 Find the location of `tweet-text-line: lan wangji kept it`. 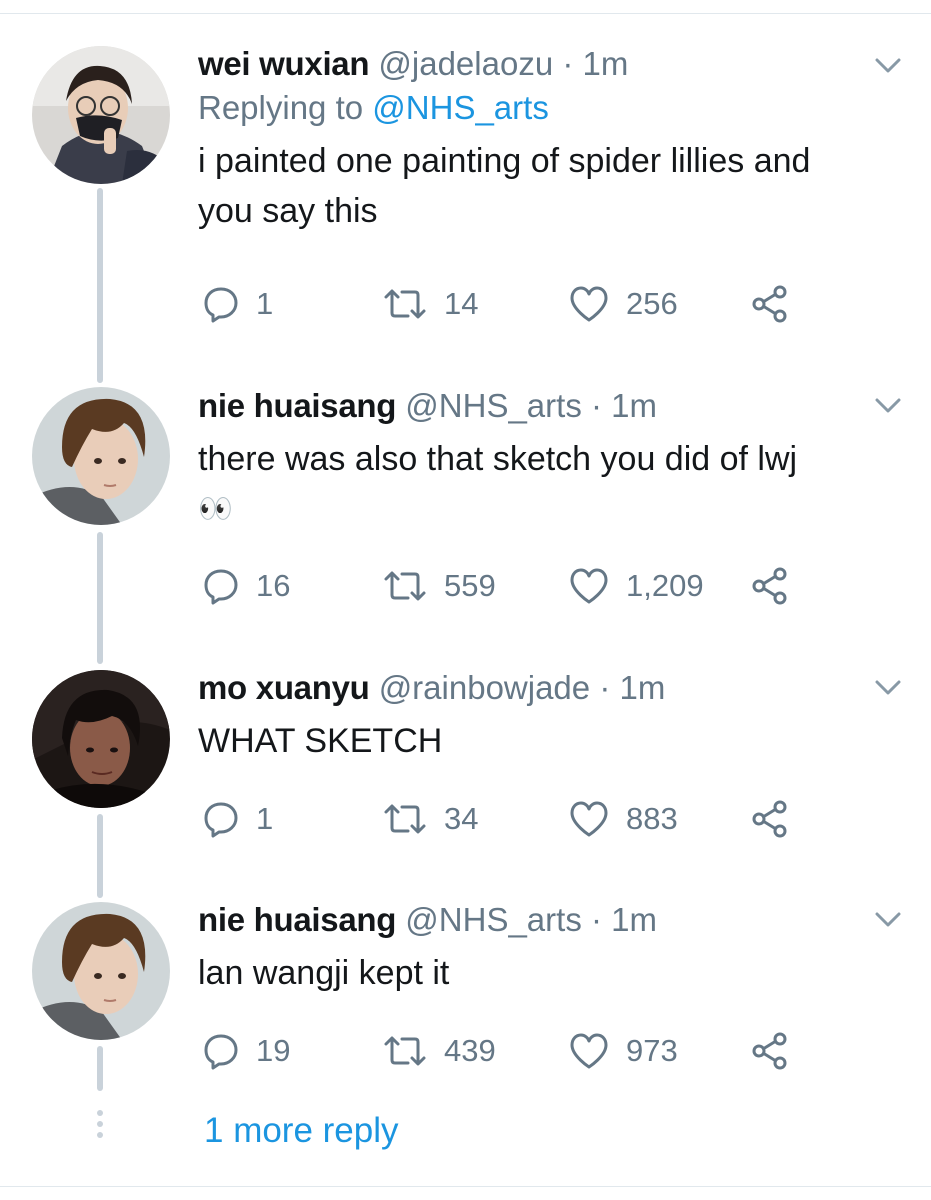

tweet-text-line: lan wangji kept it is located at coordinates (324, 973).